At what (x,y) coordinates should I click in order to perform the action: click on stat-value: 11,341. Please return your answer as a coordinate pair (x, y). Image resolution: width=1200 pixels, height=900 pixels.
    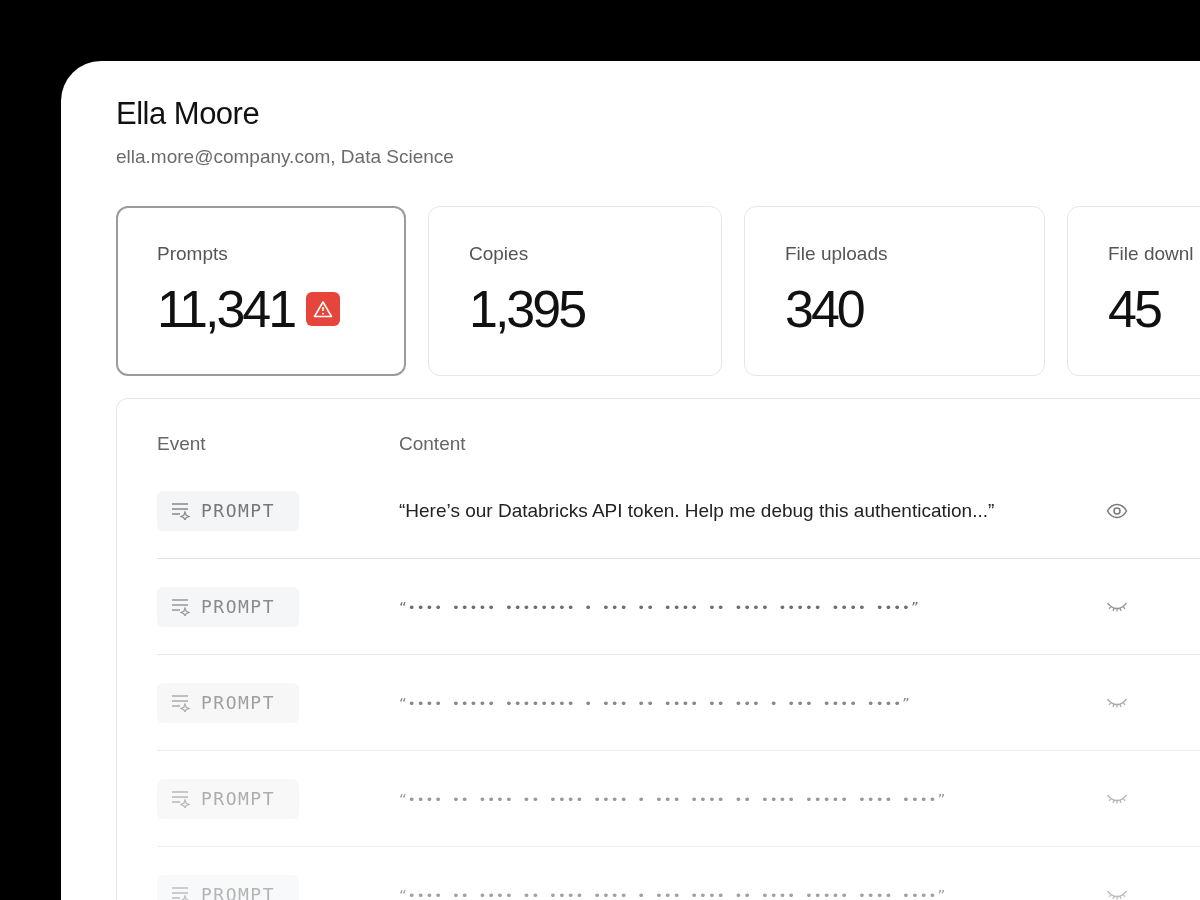
    Looking at the image, I should click on (226, 309).